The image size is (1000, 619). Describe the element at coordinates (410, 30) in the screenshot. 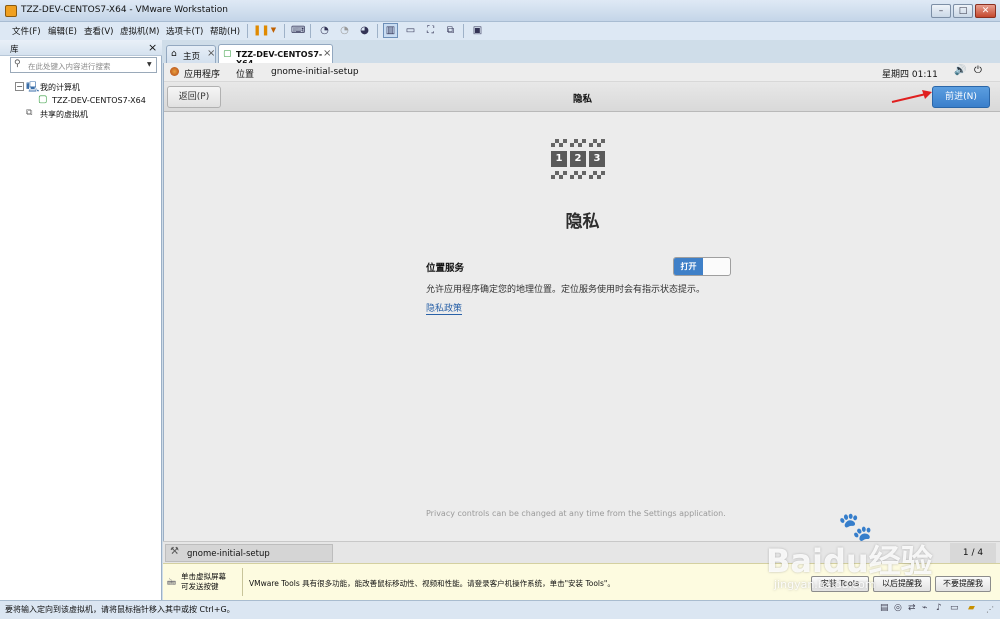

I see `thumbnail-bar-icon: ▭` at that location.